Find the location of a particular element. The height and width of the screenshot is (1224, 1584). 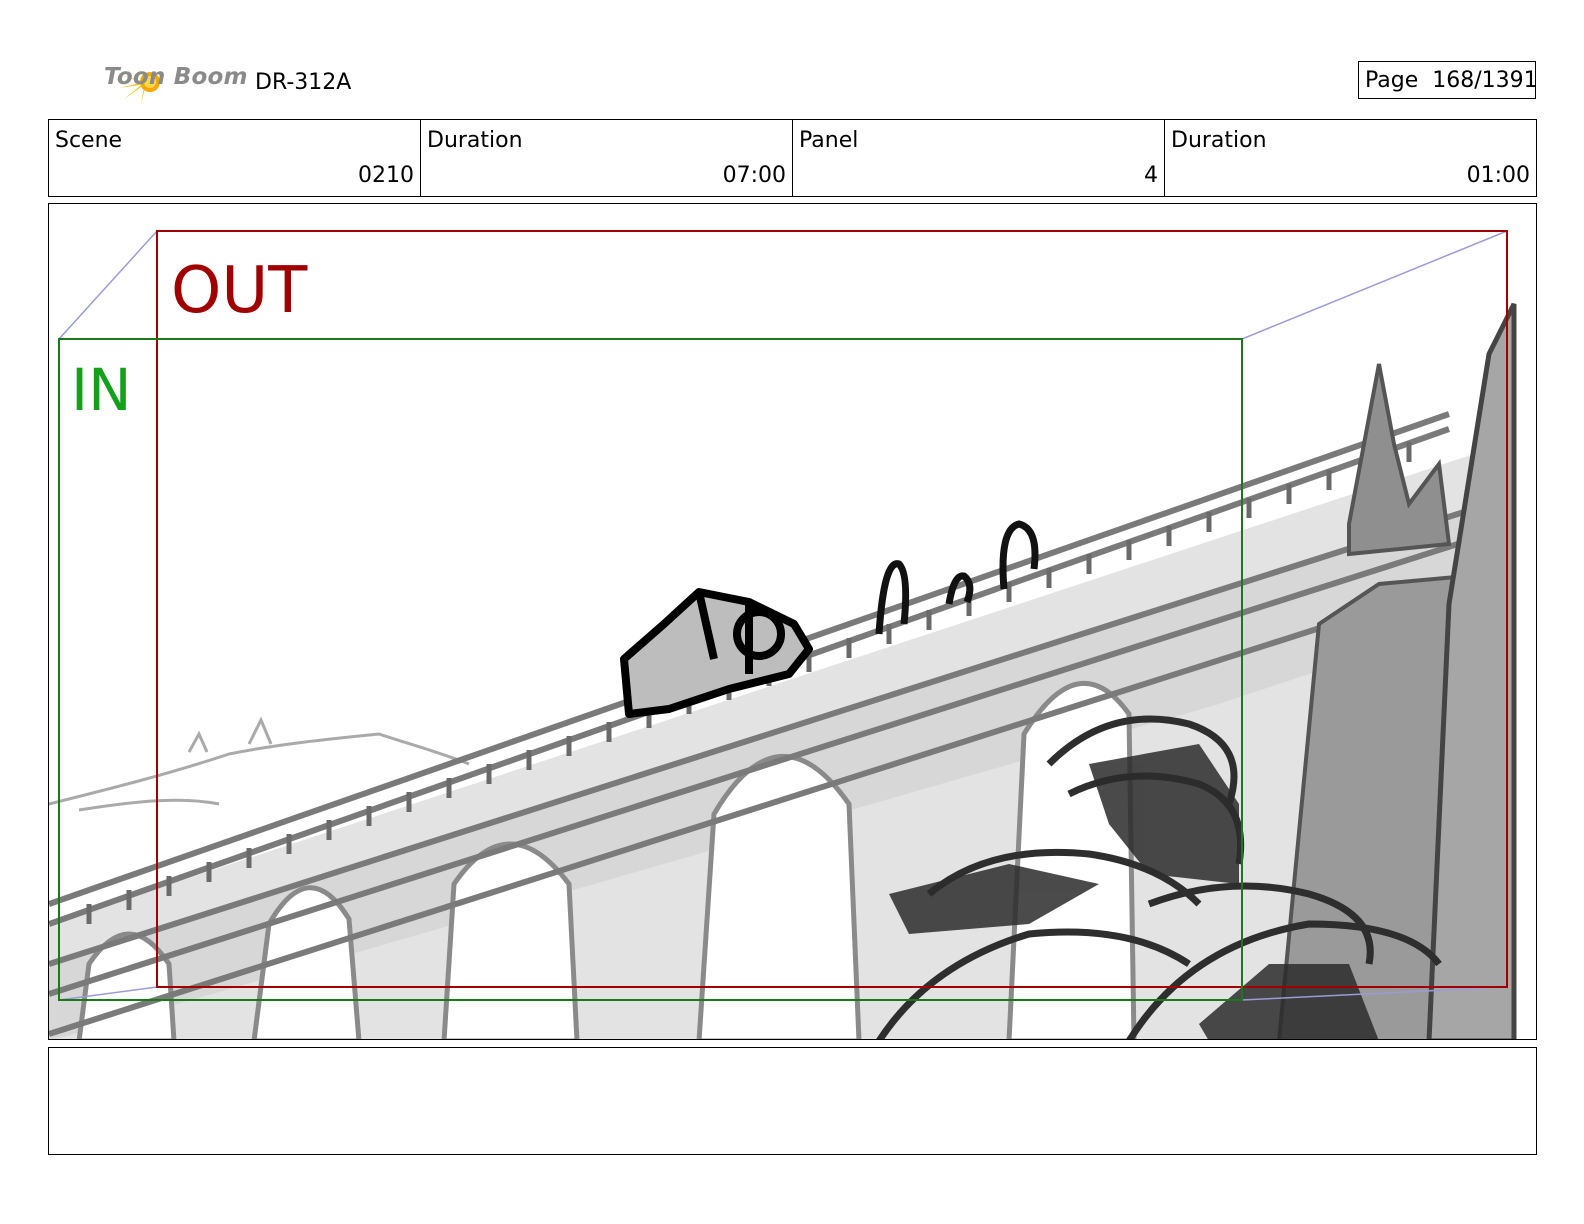

scene-duration-value: 07:00 is located at coordinates (754, 175).